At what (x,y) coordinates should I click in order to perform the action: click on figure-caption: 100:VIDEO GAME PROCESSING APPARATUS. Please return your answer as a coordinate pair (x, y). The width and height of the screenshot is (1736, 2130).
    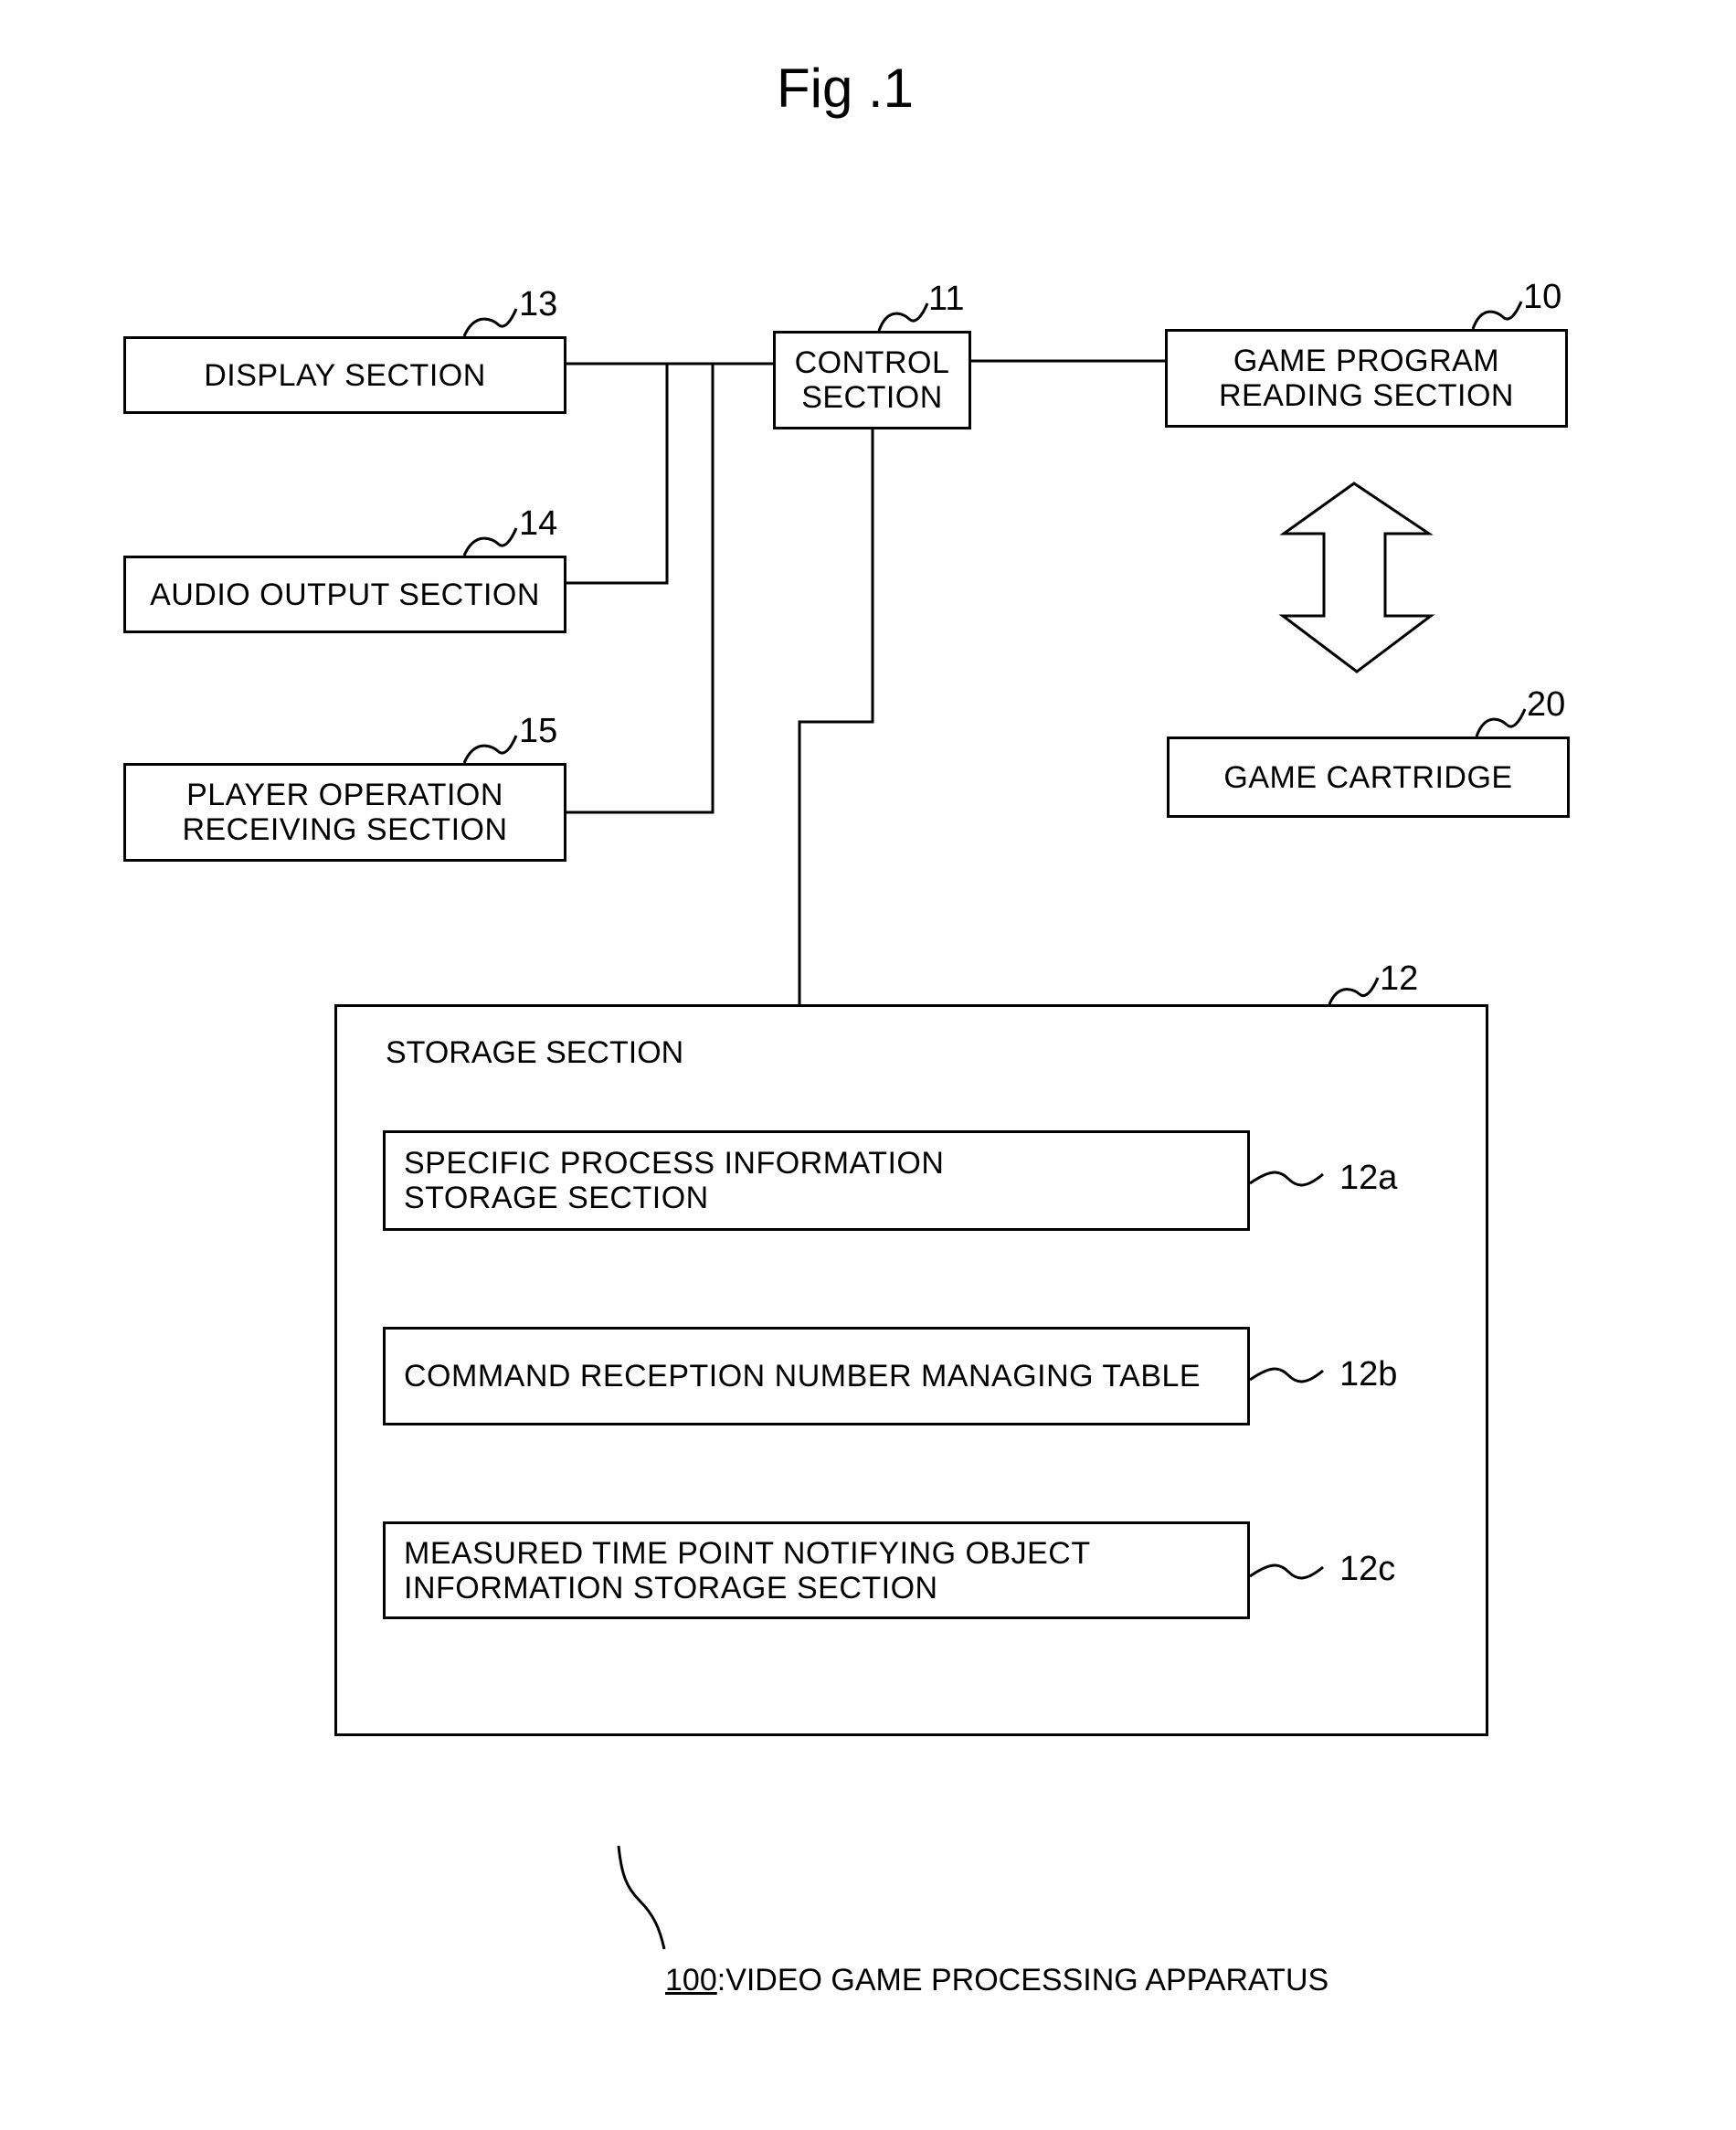
    Looking at the image, I should click on (996, 1980).